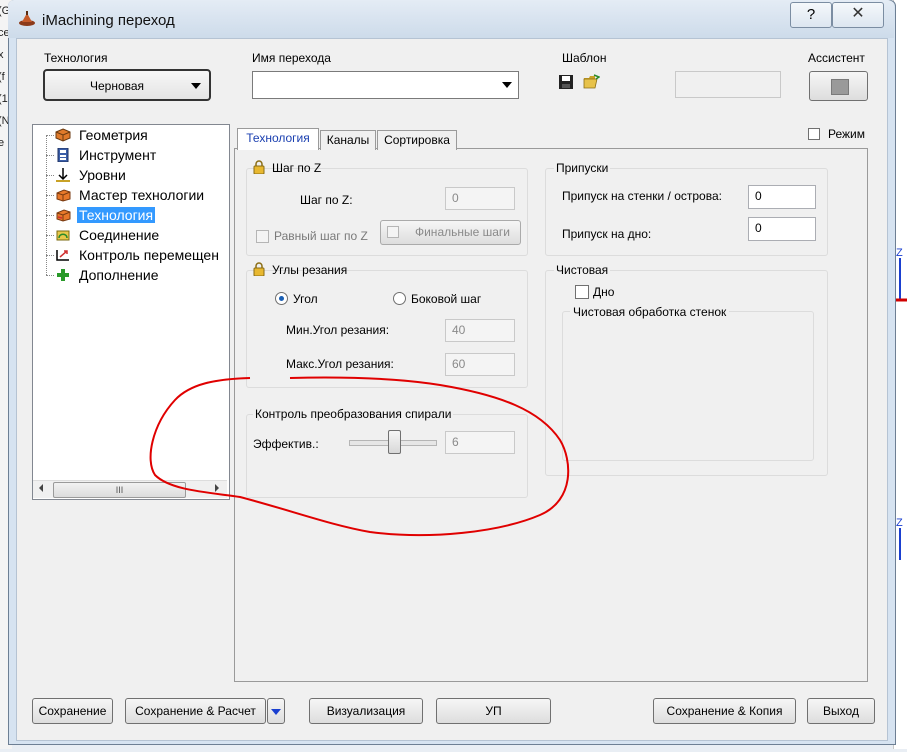  I want to click on technology-label: Технология, so click(76, 58).